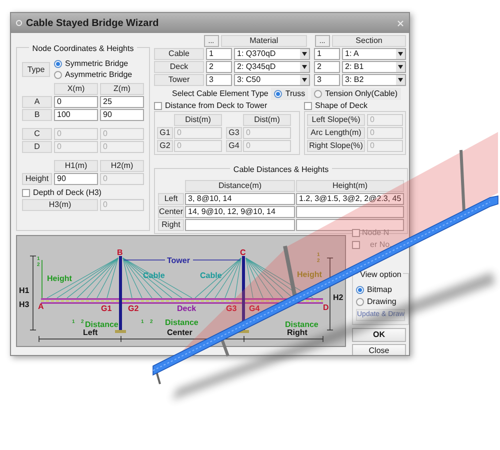  What do you see at coordinates (19, 23) in the screenshot?
I see `app-icon` at bounding box center [19, 23].